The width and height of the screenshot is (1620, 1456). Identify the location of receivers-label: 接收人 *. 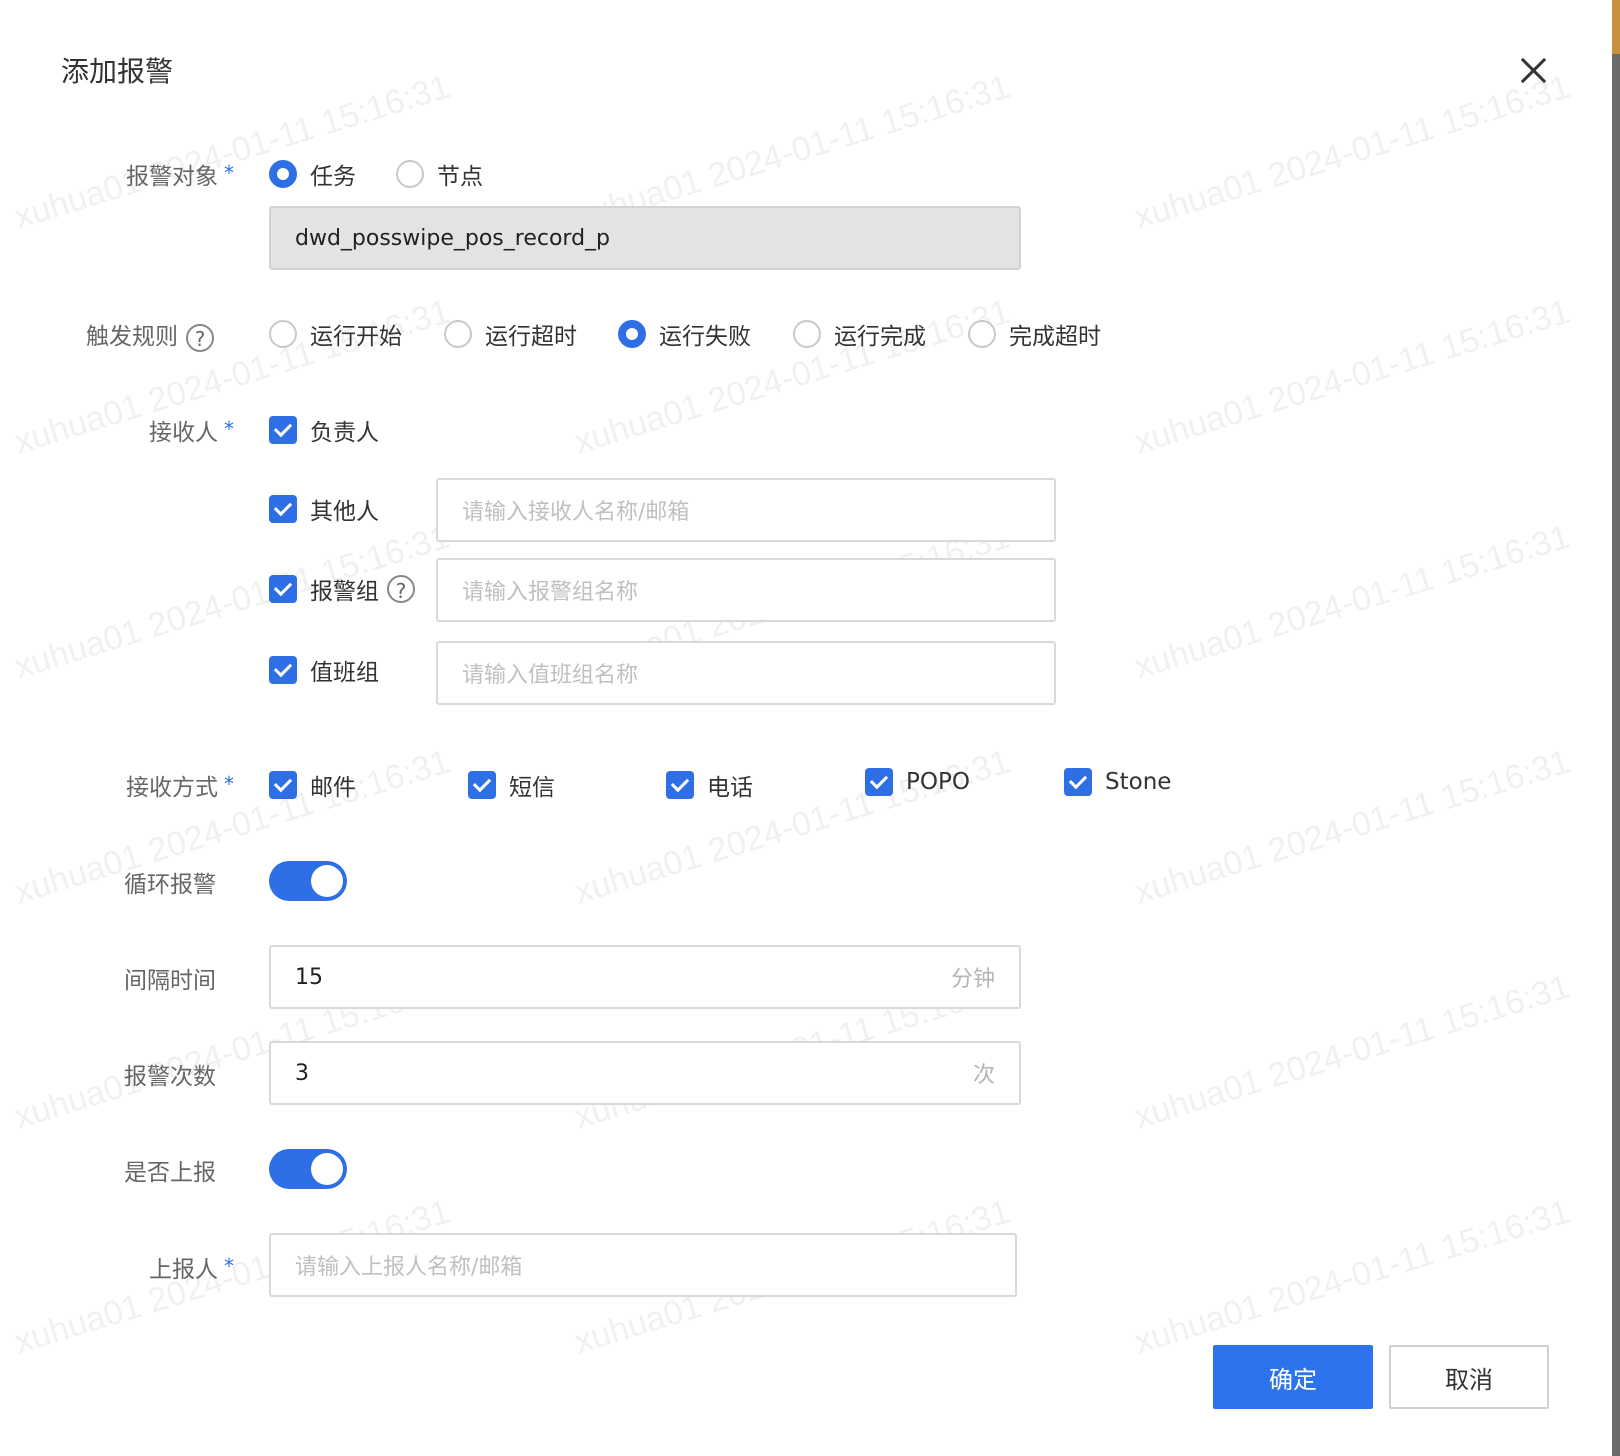
(191, 430).